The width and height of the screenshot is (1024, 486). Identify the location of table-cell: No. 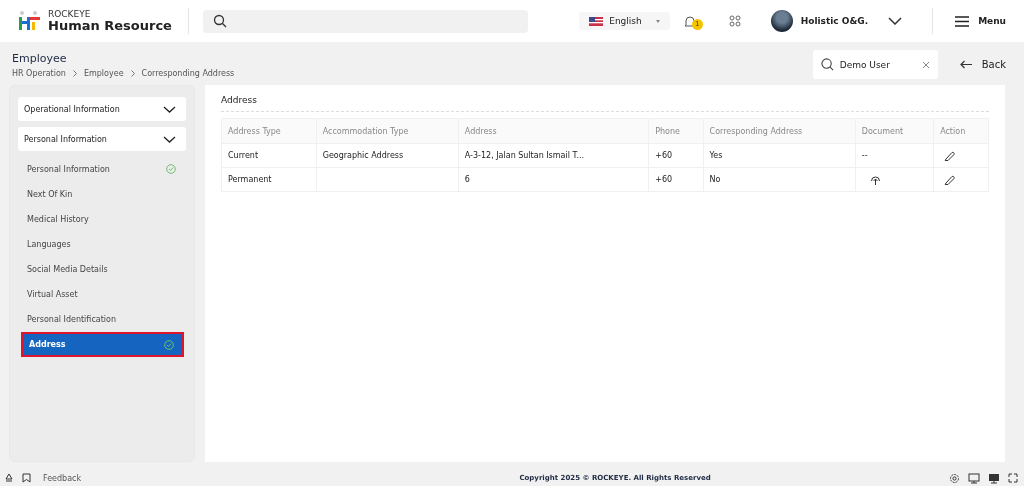
(779, 179).